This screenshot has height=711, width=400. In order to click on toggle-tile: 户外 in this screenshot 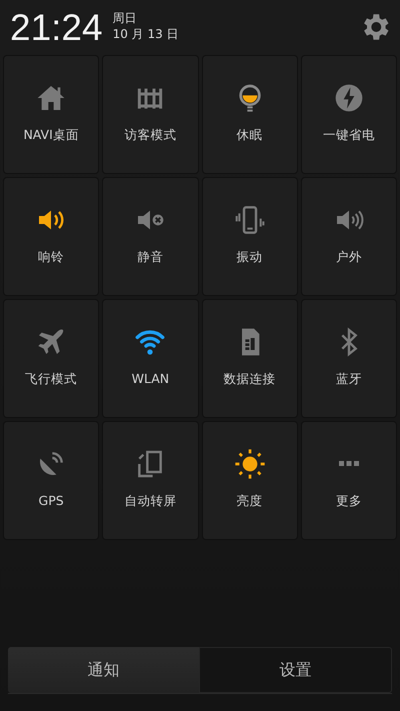, I will do `click(349, 236)`.